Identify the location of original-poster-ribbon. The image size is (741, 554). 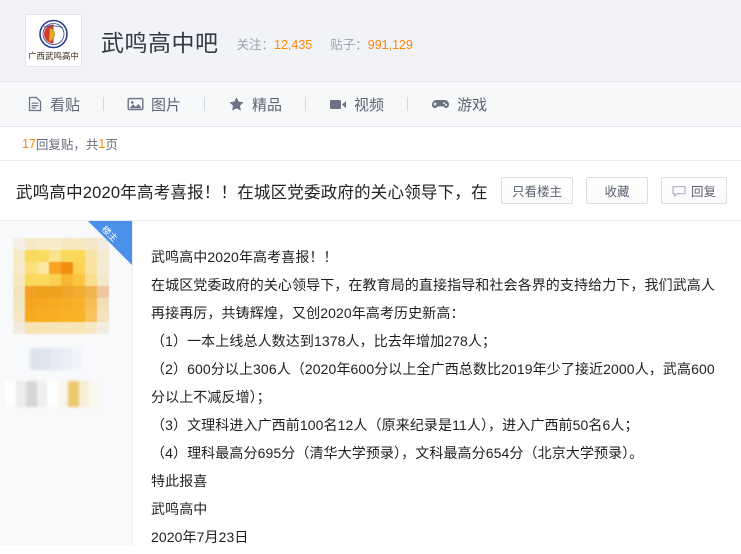
(110, 243).